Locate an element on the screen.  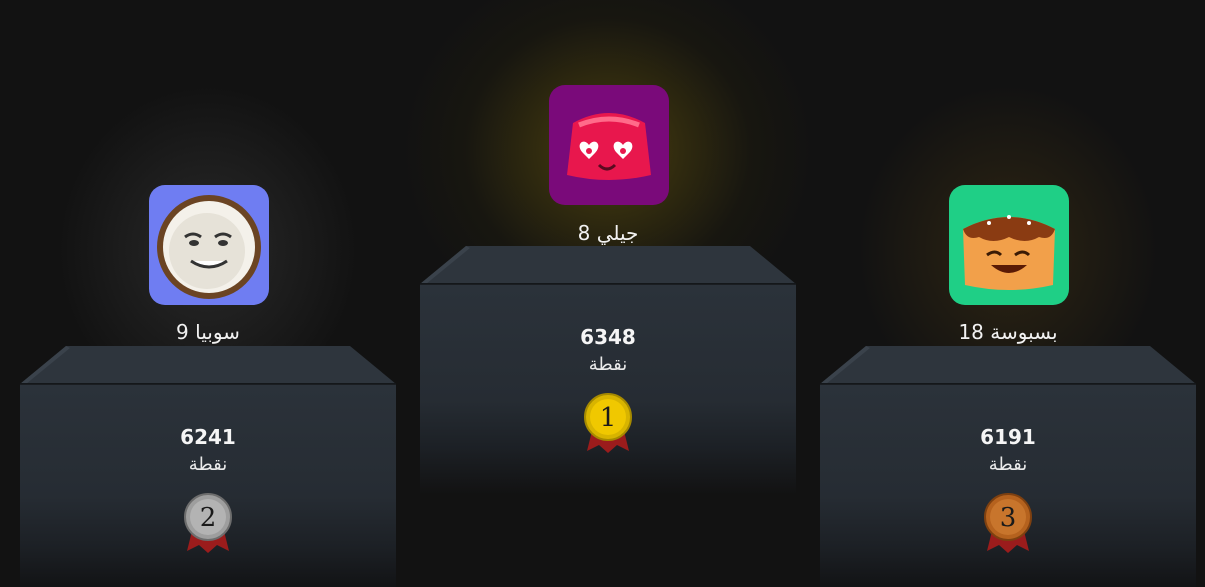
player-avatar-third is located at coordinates (1009, 245).